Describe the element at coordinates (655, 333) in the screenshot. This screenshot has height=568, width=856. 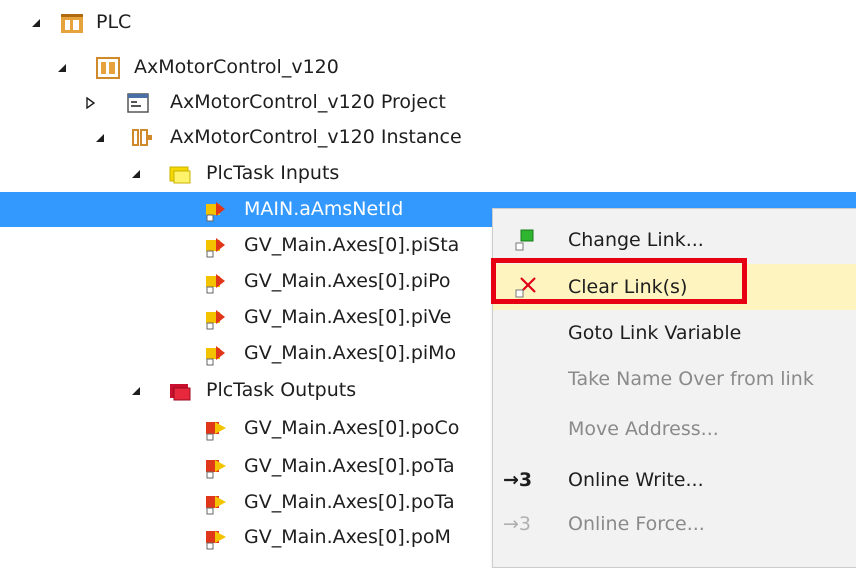
I see `menu-item-label: Goto Link Variable` at that location.